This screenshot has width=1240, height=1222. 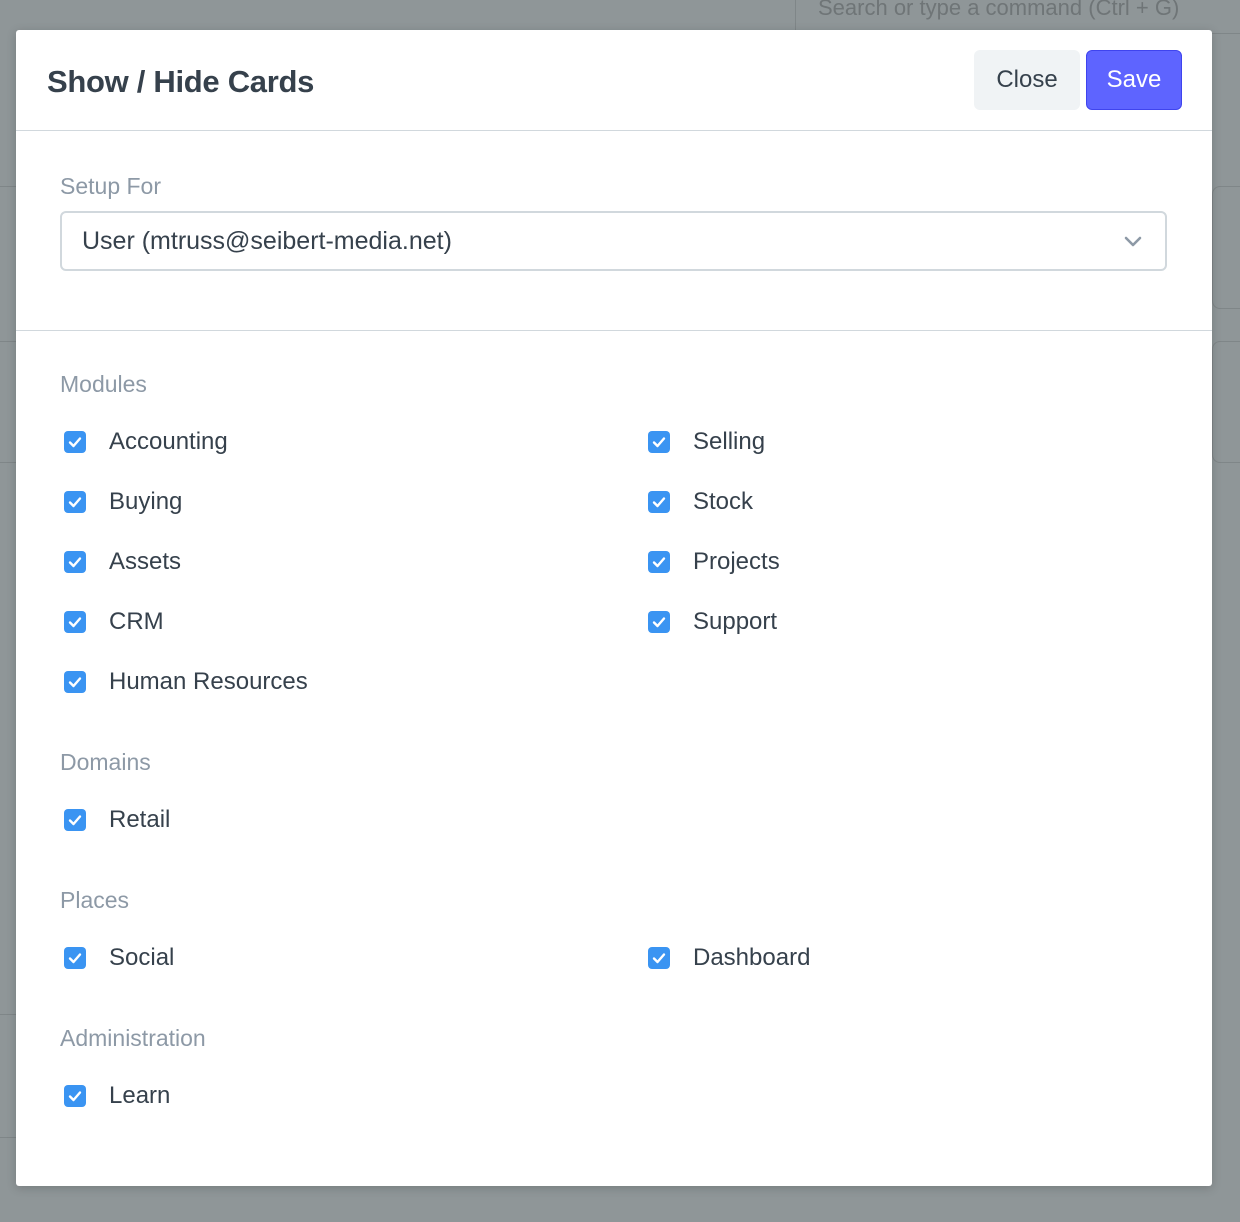 What do you see at coordinates (723, 501) in the screenshot?
I see `checkbox-label: Stock` at bounding box center [723, 501].